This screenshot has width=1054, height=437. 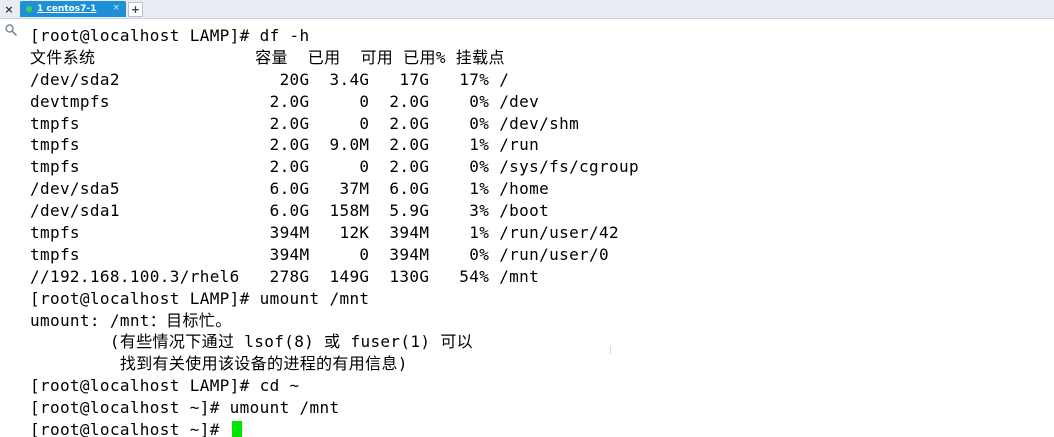 I want to click on terminal-line: [root@localhost LAMP]# df -h, so click(x=170, y=35).